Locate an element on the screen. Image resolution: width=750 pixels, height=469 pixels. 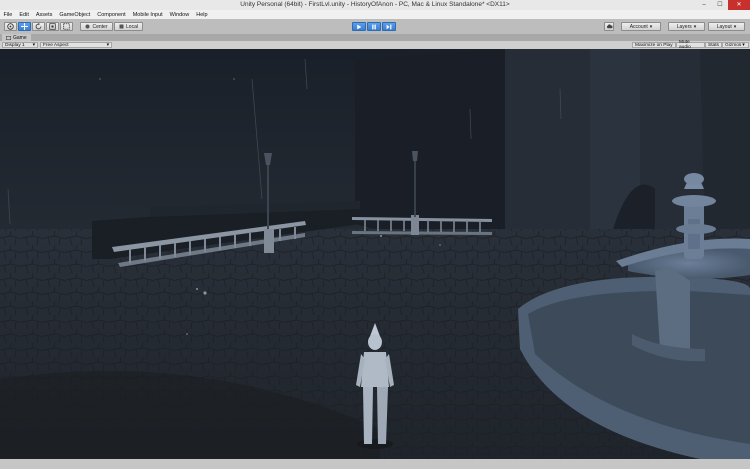
menu-file: File is located at coordinates (8, 15).